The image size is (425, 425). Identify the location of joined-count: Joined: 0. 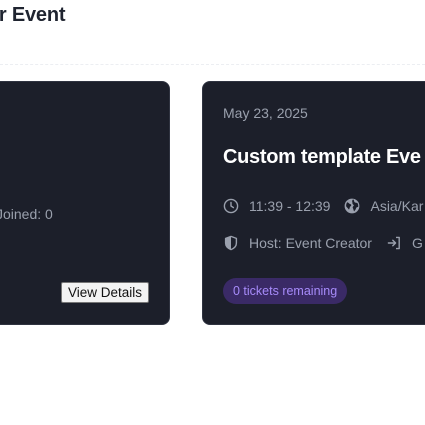
(26, 214).